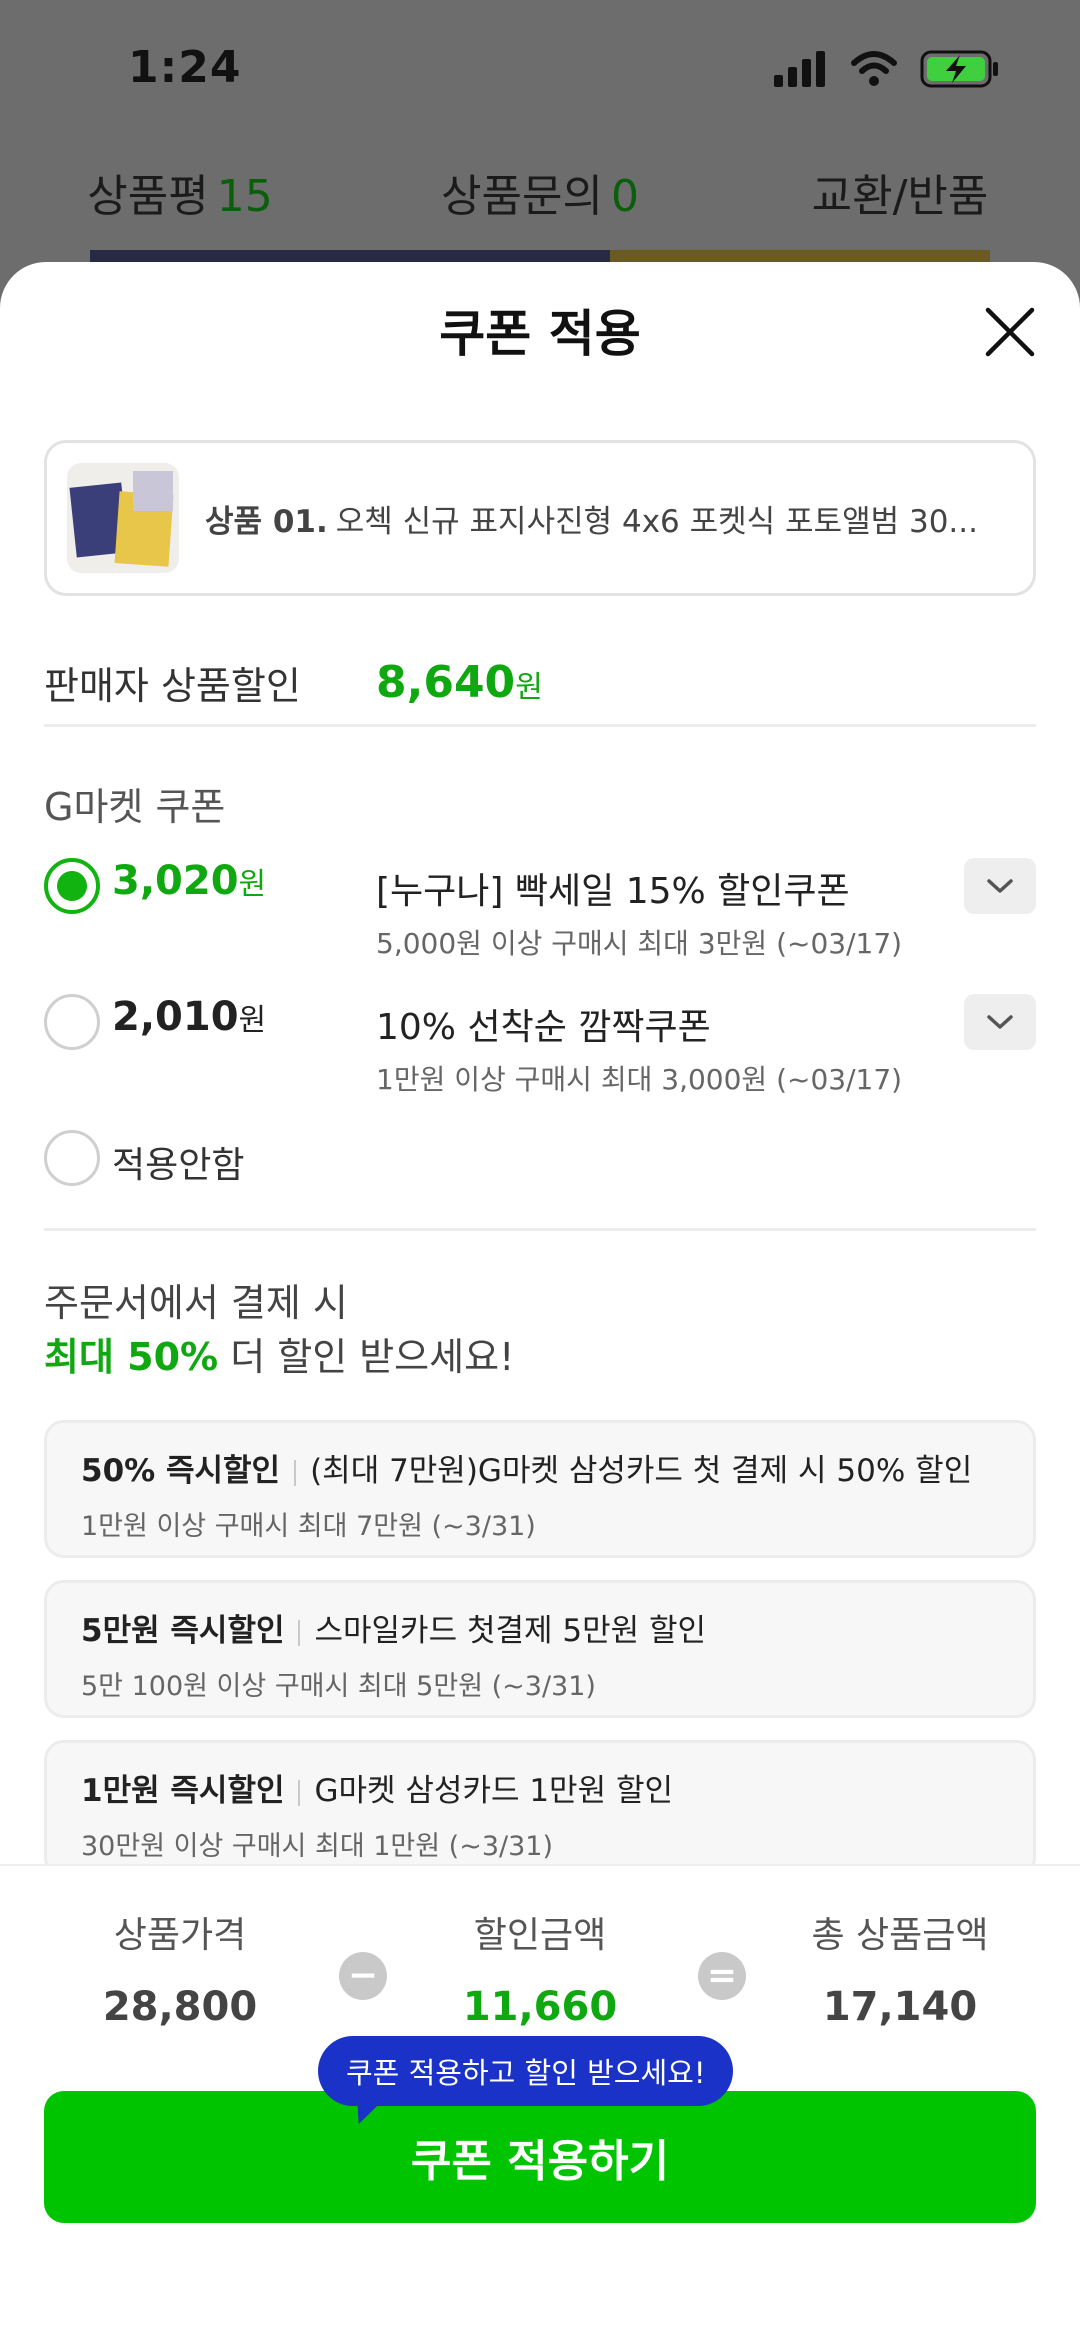 This screenshot has width=1080, height=2337. I want to click on card-promo-title: 5만원 즉시할인, so click(183, 1631).